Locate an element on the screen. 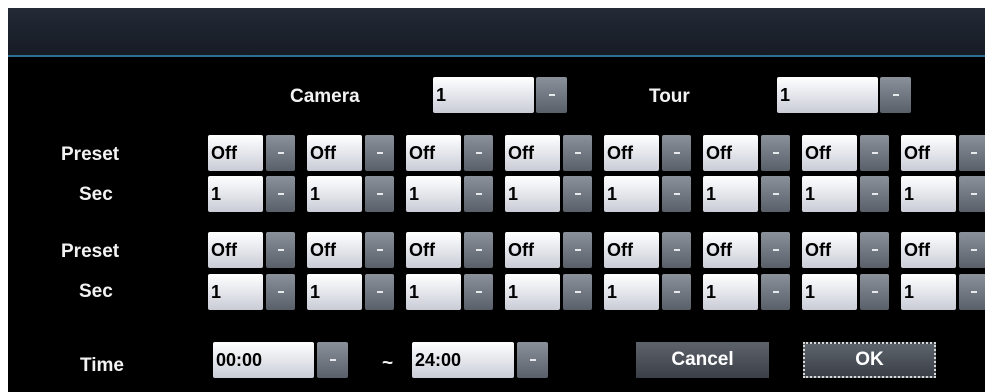 The image size is (985, 392). tour-select: 1 is located at coordinates (844, 95).